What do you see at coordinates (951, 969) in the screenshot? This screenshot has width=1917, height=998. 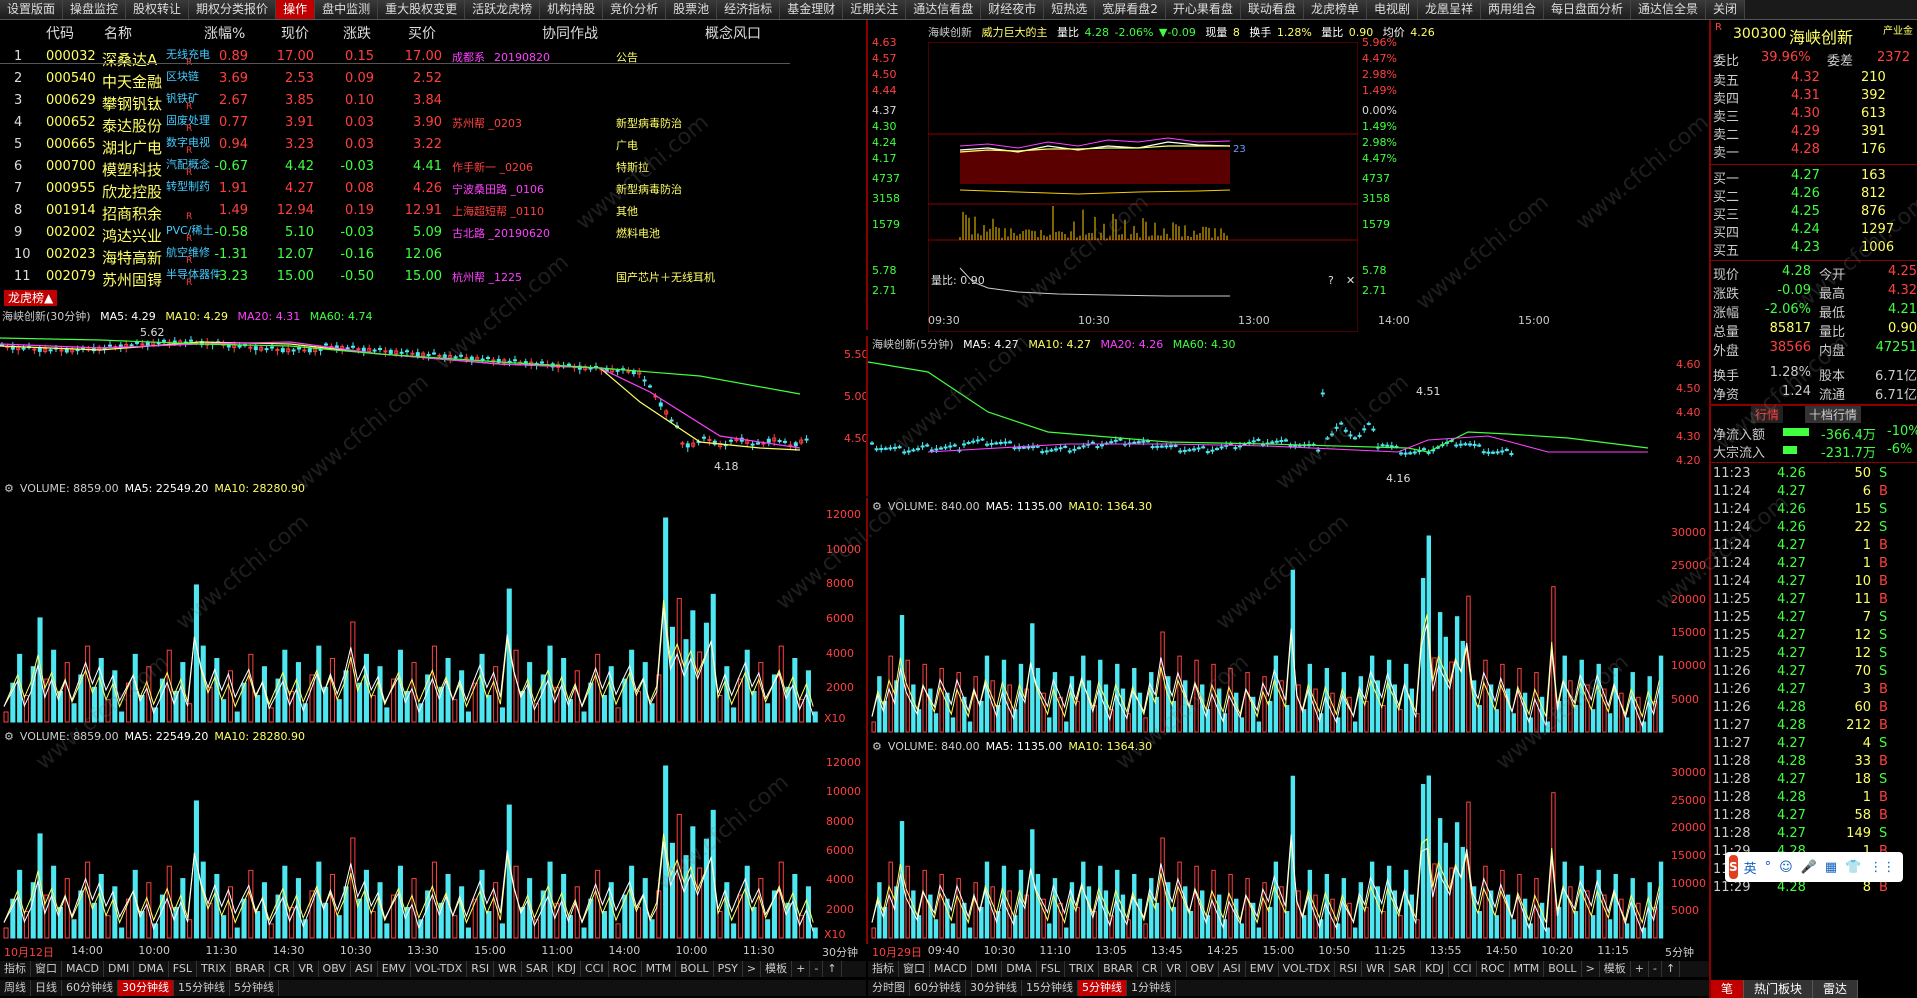 I see `indicator-button: MACD` at bounding box center [951, 969].